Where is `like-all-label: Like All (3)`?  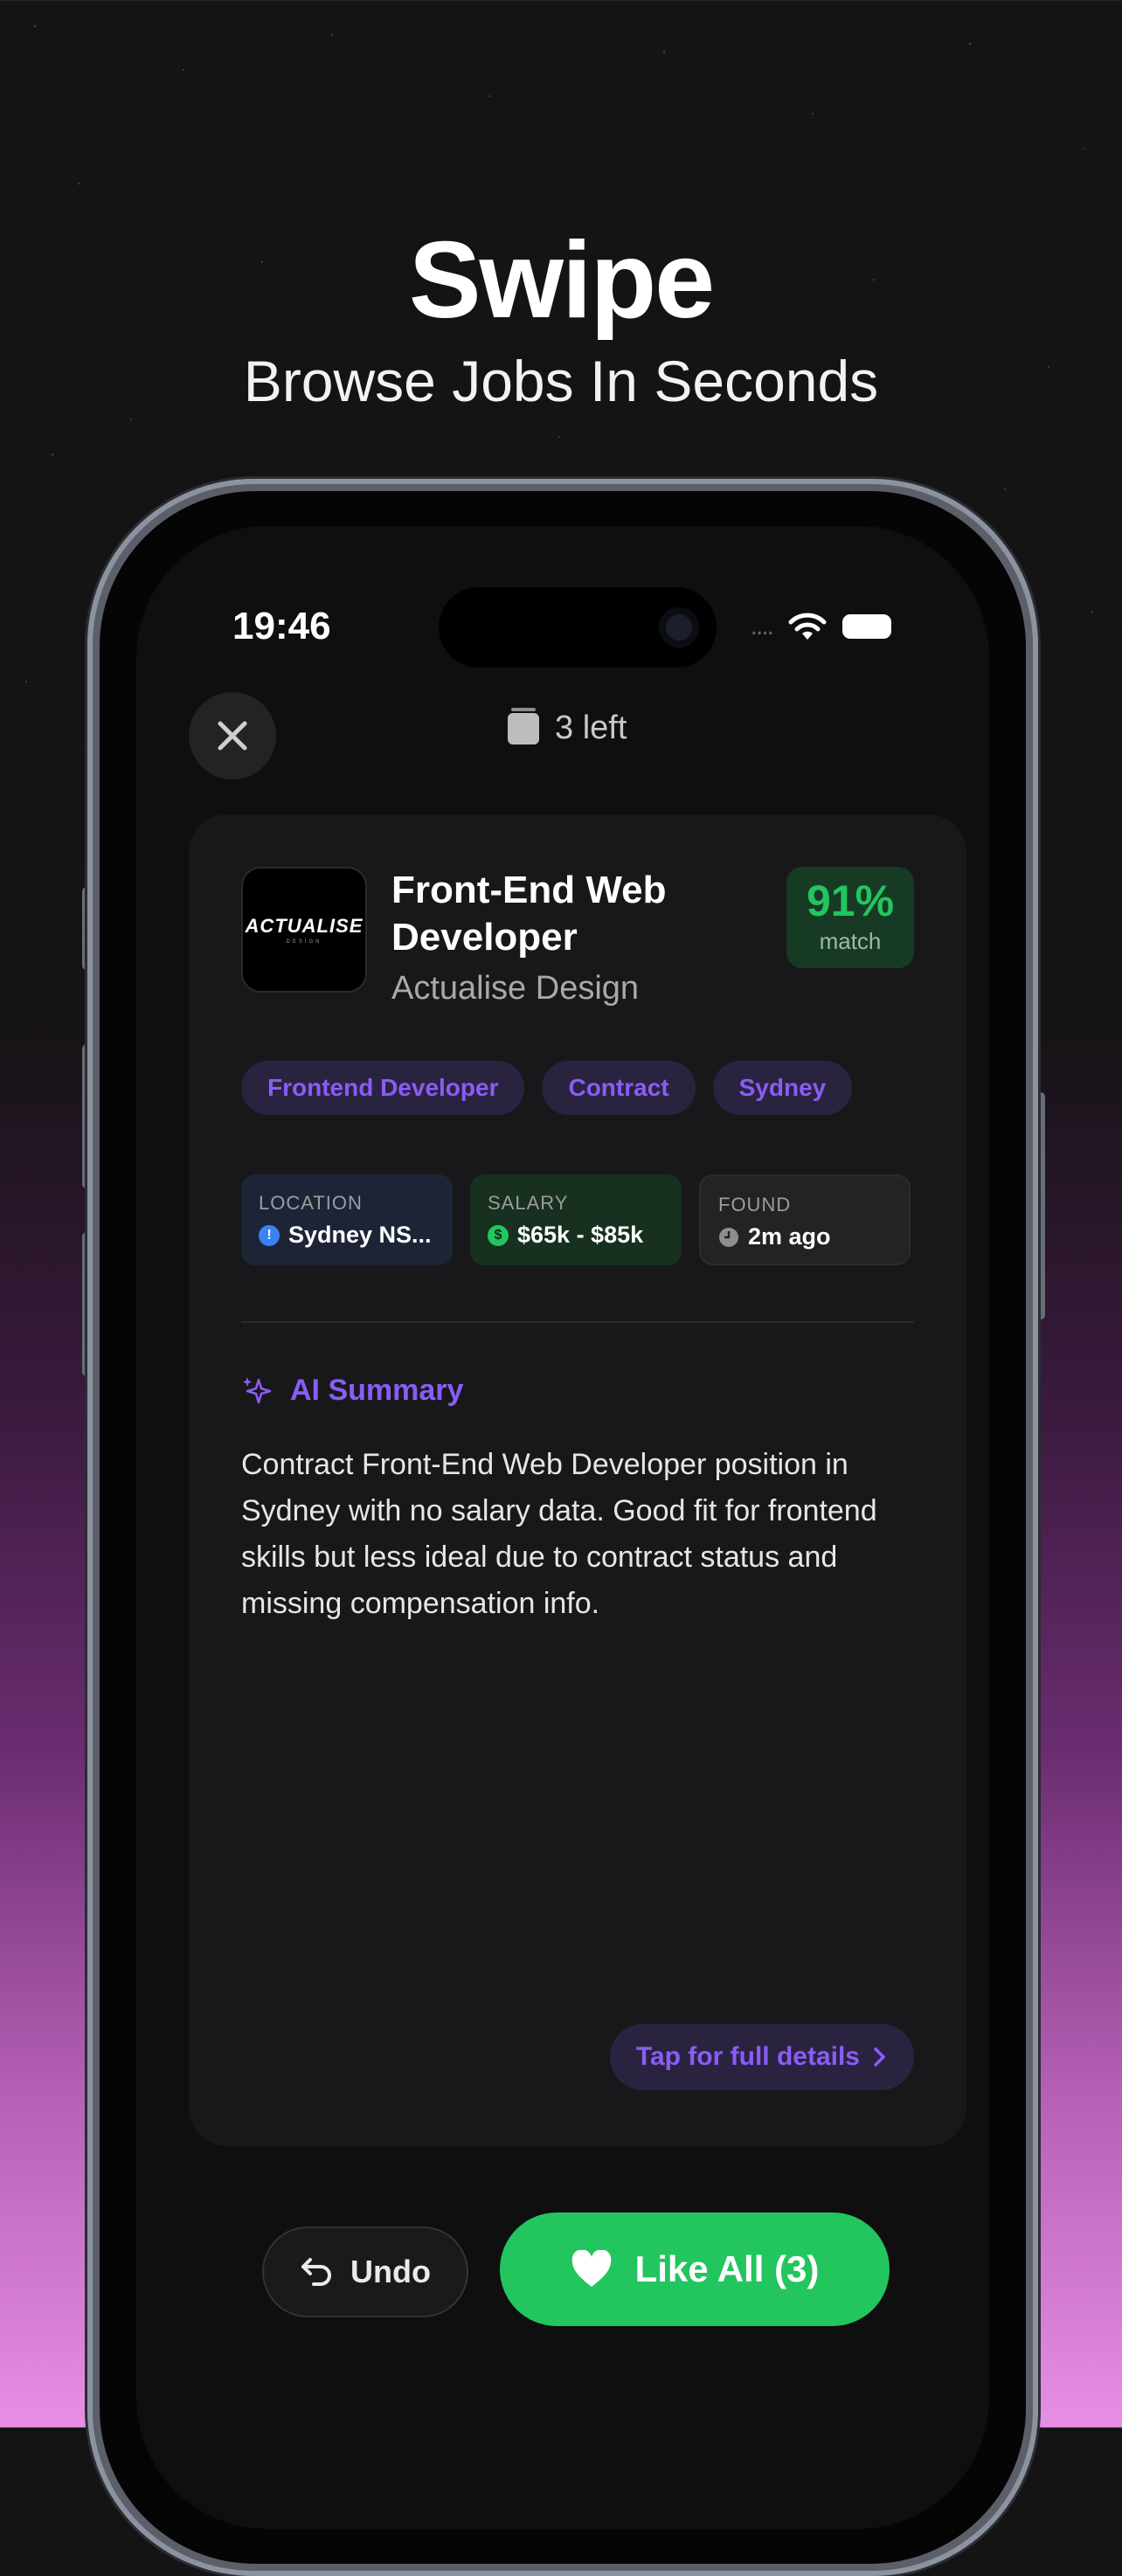 like-all-label: Like All (3) is located at coordinates (727, 2268).